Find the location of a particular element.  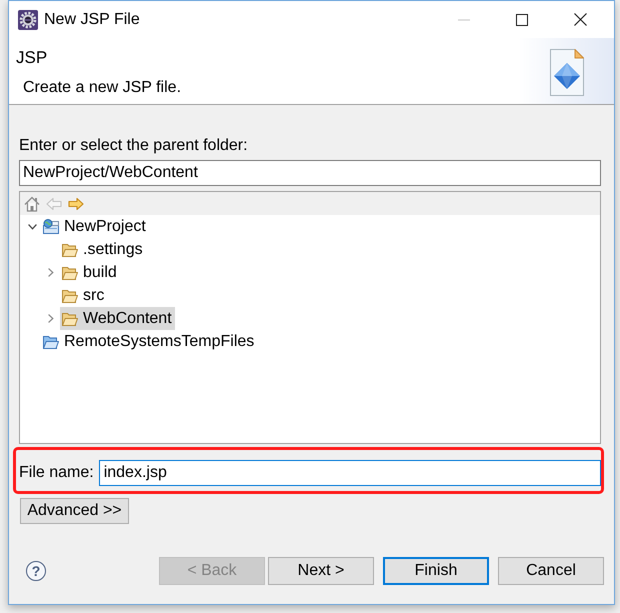

folder-path-field: NewProject/WebContent is located at coordinates (310, 173).